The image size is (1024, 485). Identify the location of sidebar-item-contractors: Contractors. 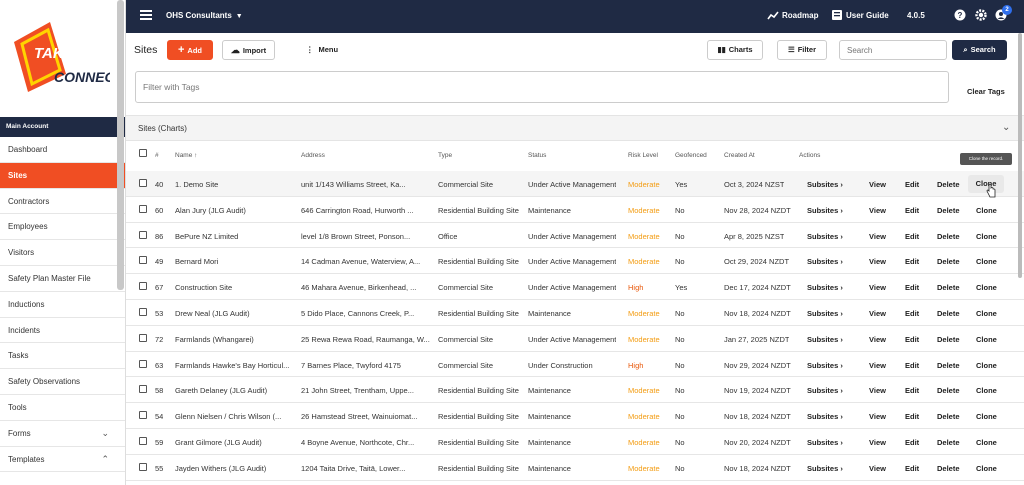
(62, 202).